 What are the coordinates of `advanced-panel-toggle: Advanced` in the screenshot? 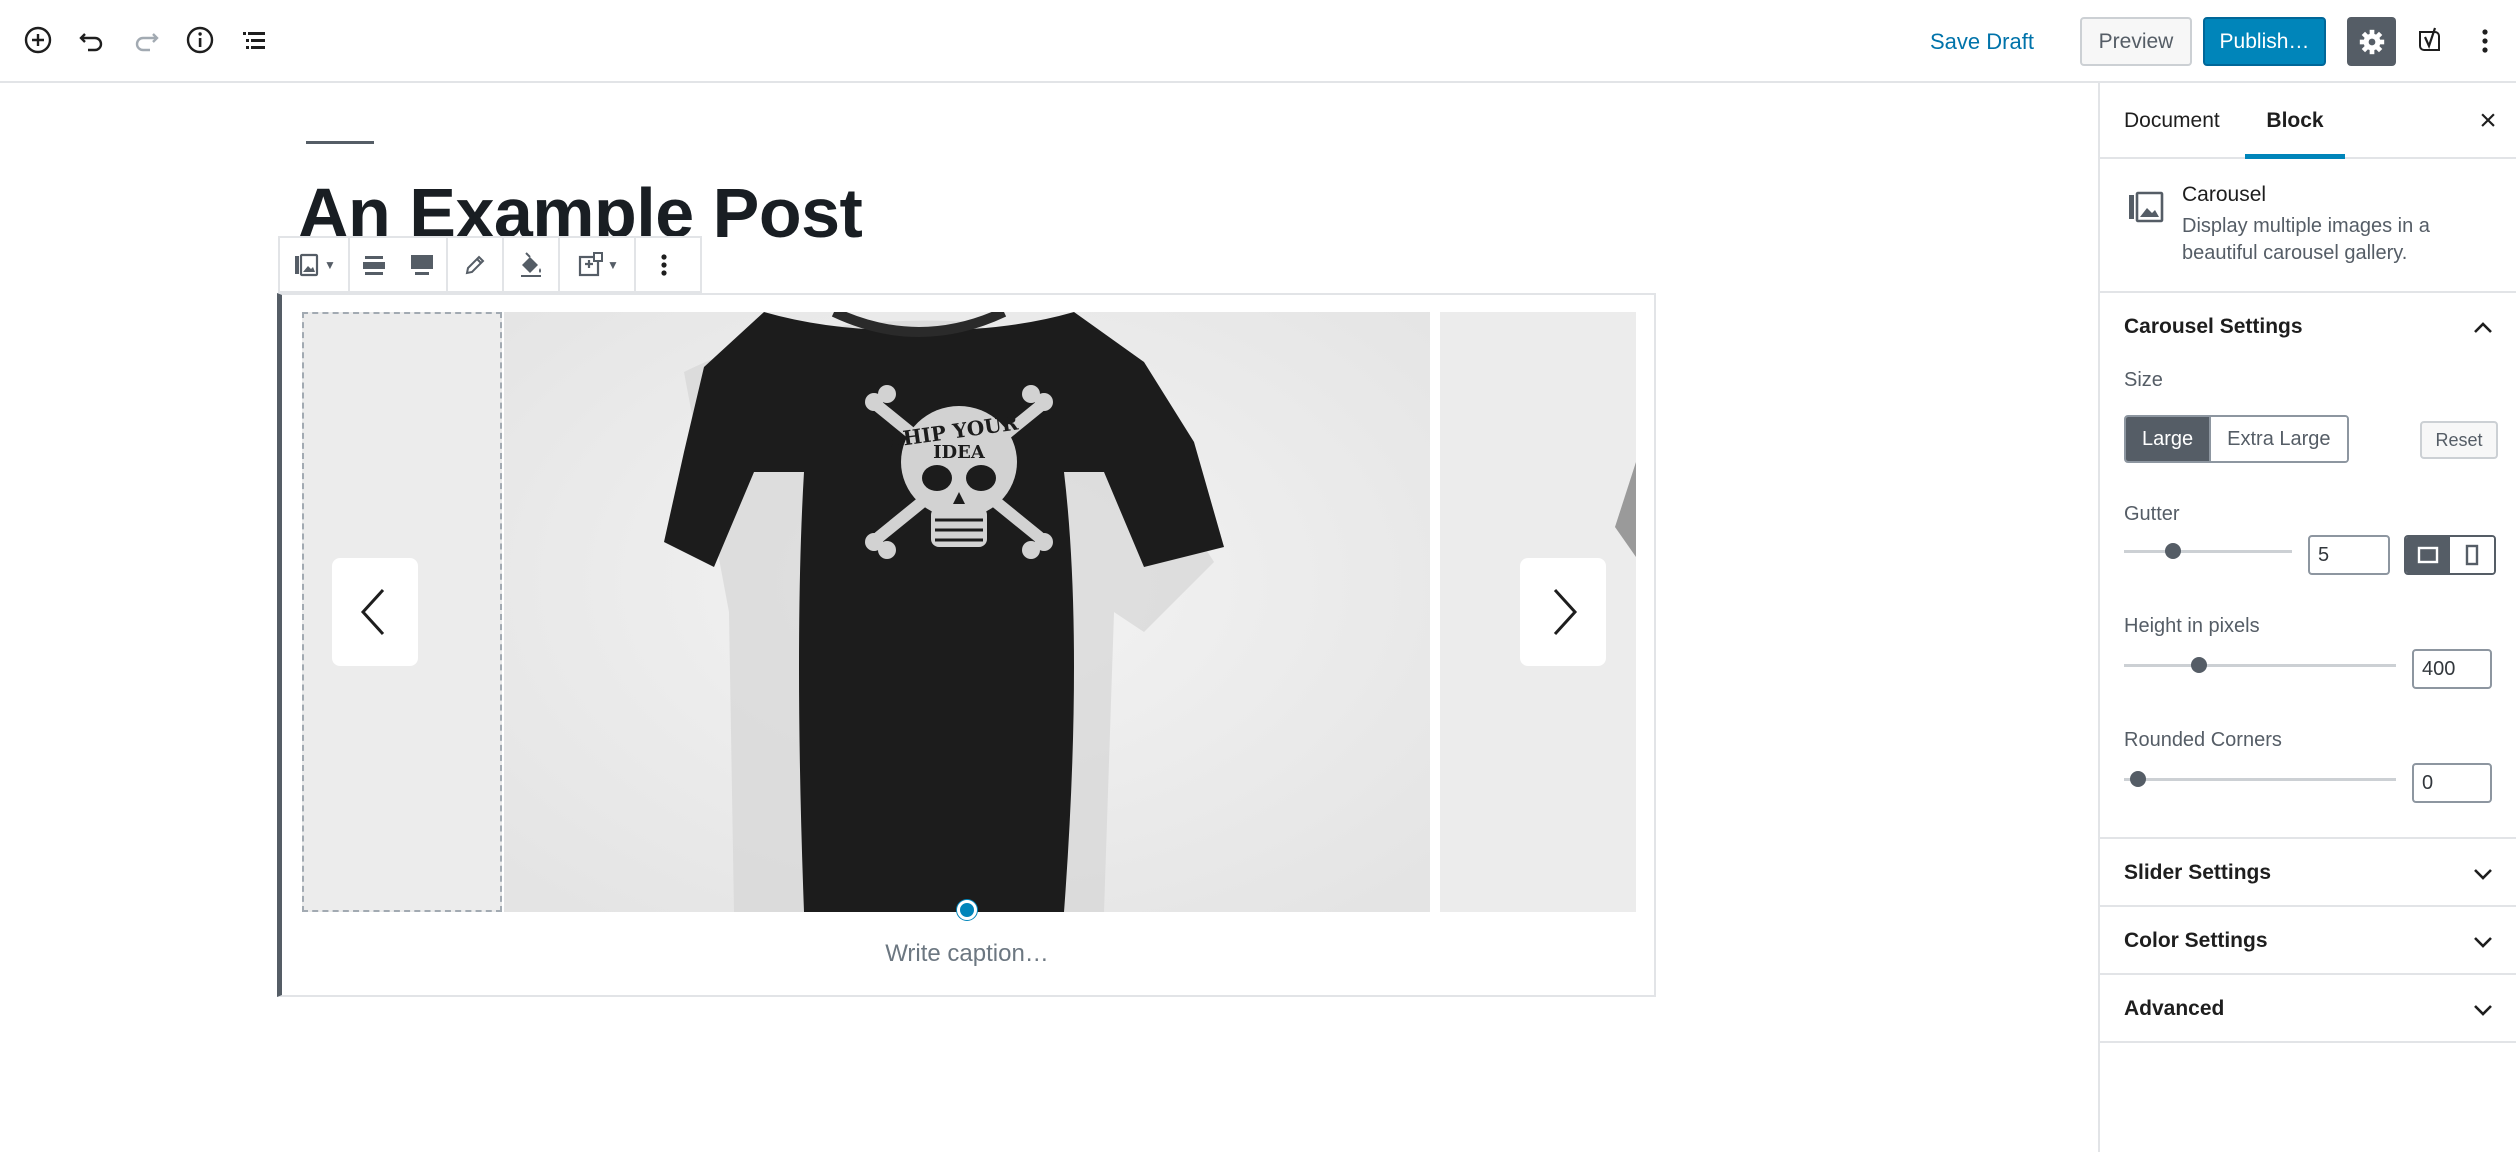 It's located at (2308, 1009).